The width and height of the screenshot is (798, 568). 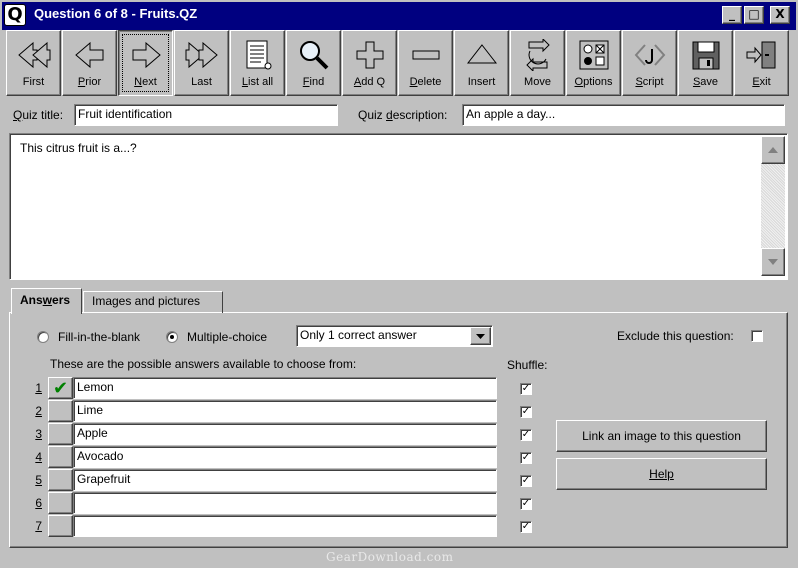 I want to click on correct-answers-dropdown: Only 1 correct answer, so click(x=394, y=336).